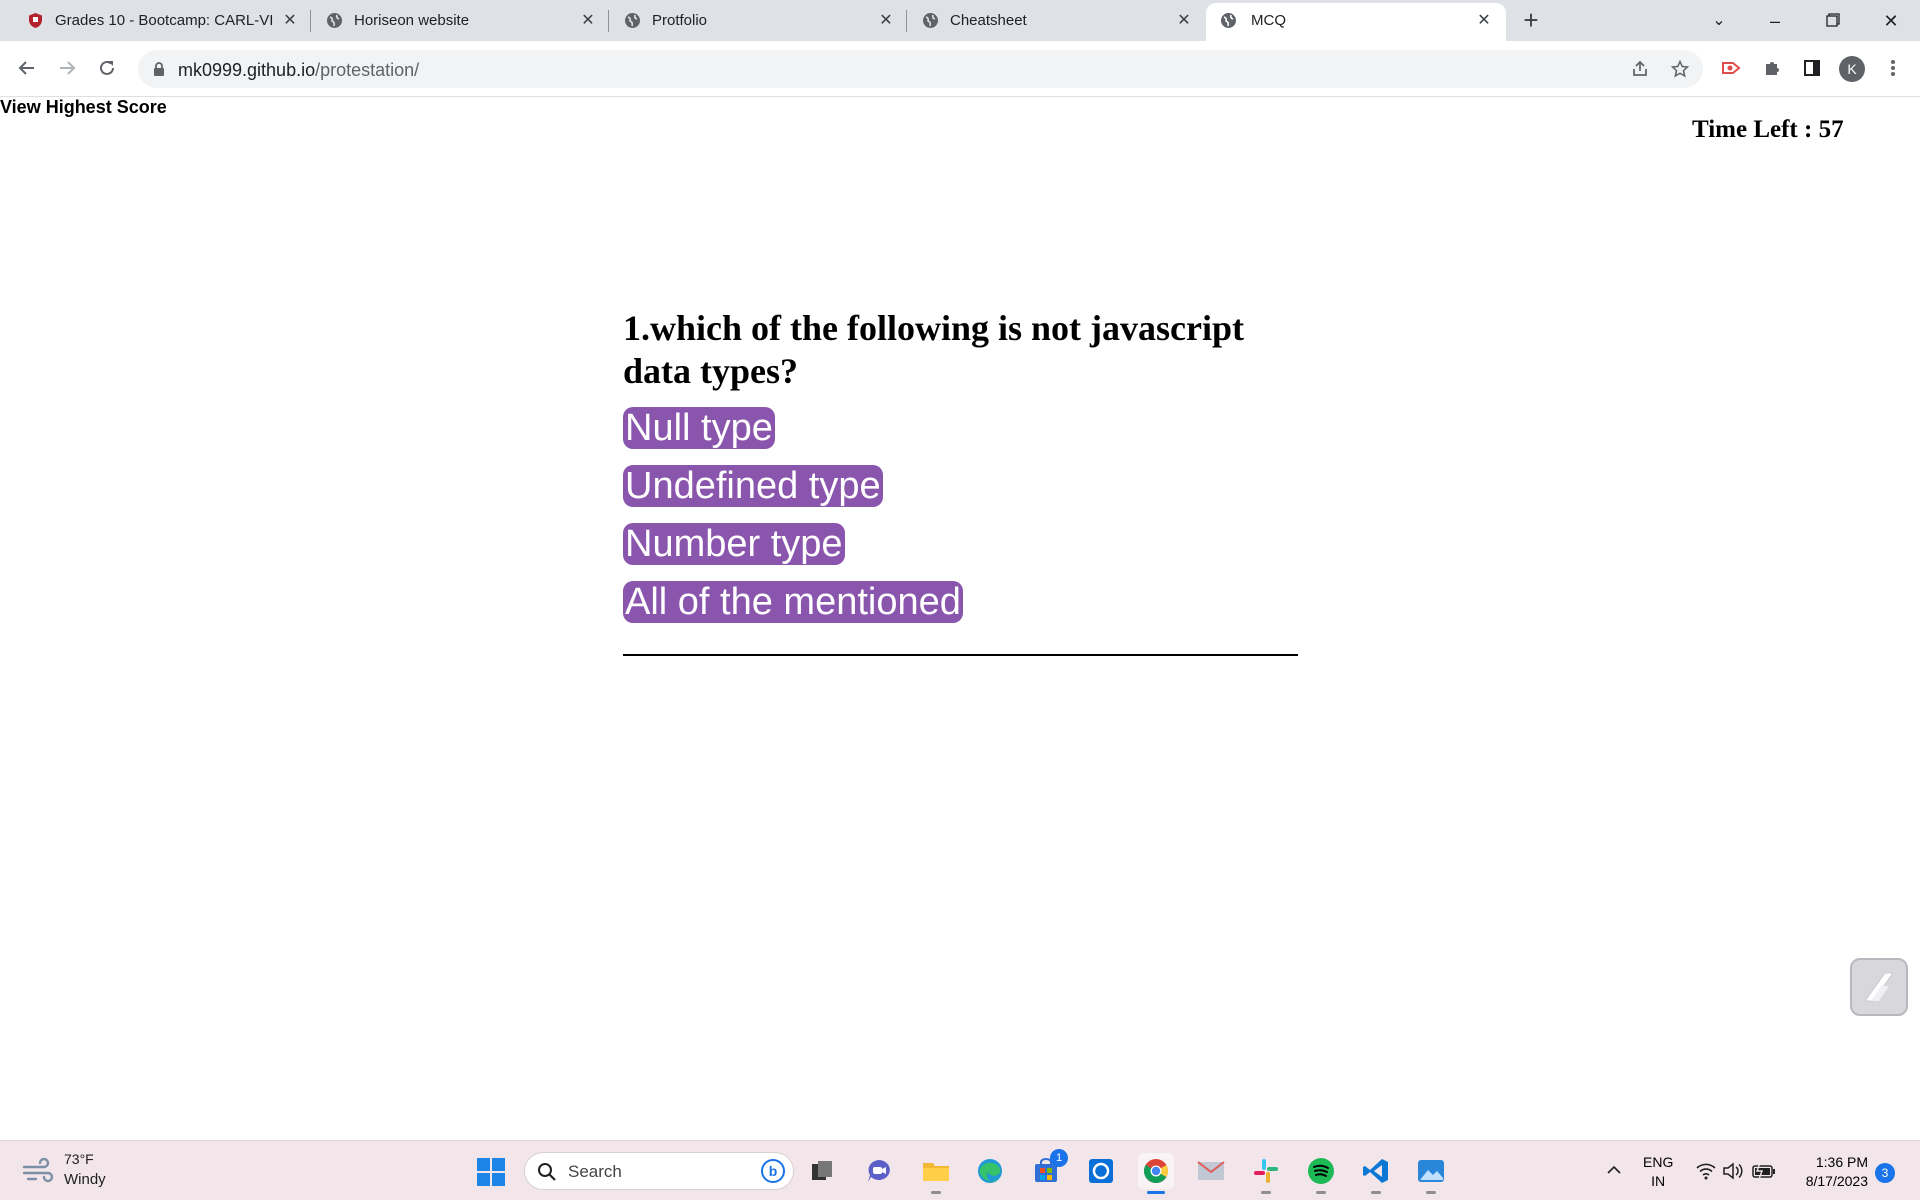 The height and width of the screenshot is (1201, 1920). I want to click on view-highscore-link: View Highest Score, so click(83, 107).